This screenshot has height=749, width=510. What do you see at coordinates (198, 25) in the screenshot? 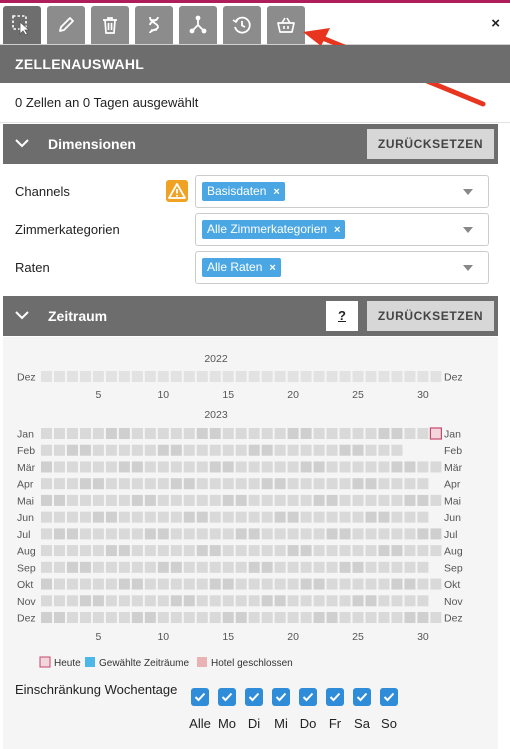
I see `tab-distribution` at bounding box center [198, 25].